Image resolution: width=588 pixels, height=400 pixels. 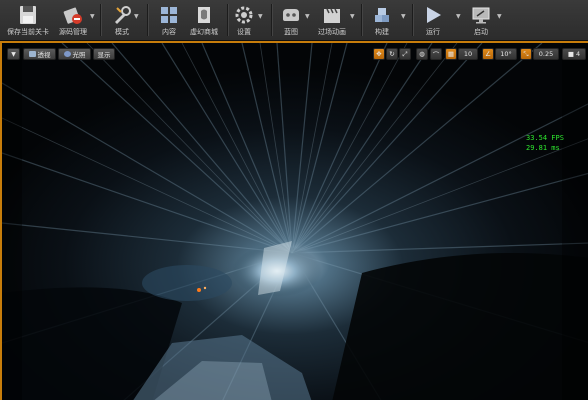 What do you see at coordinates (308, 17) in the screenshot?
I see `blueprints-dropdown-icon: ▼` at bounding box center [308, 17].